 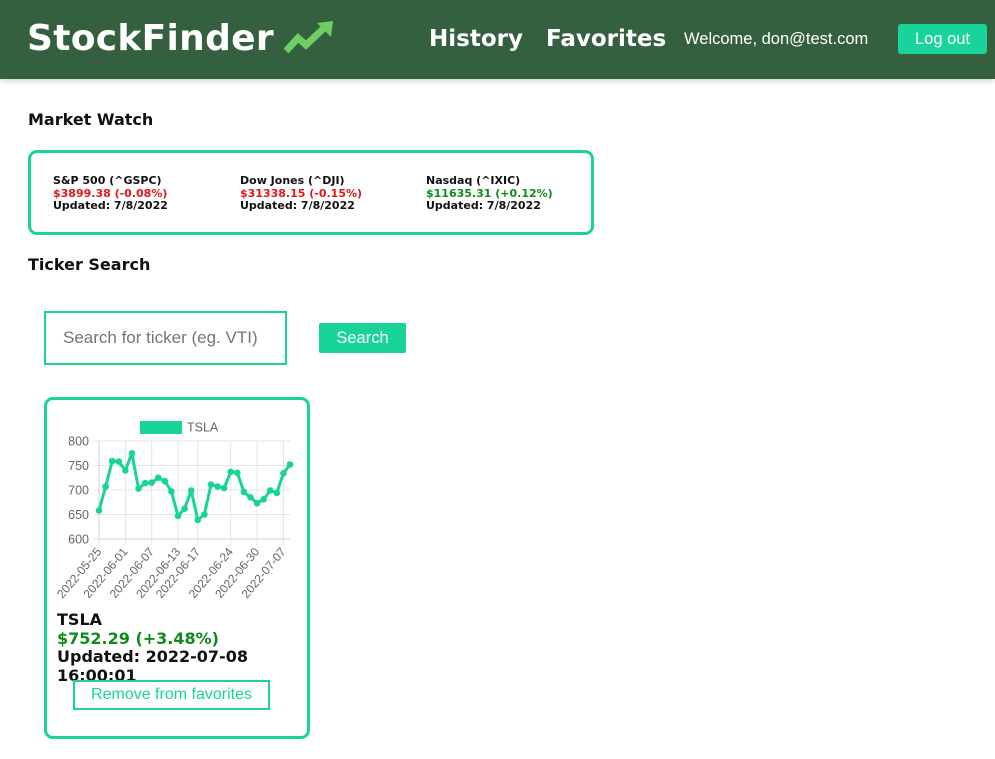 What do you see at coordinates (194, 486) in the screenshot?
I see `series-line` at bounding box center [194, 486].